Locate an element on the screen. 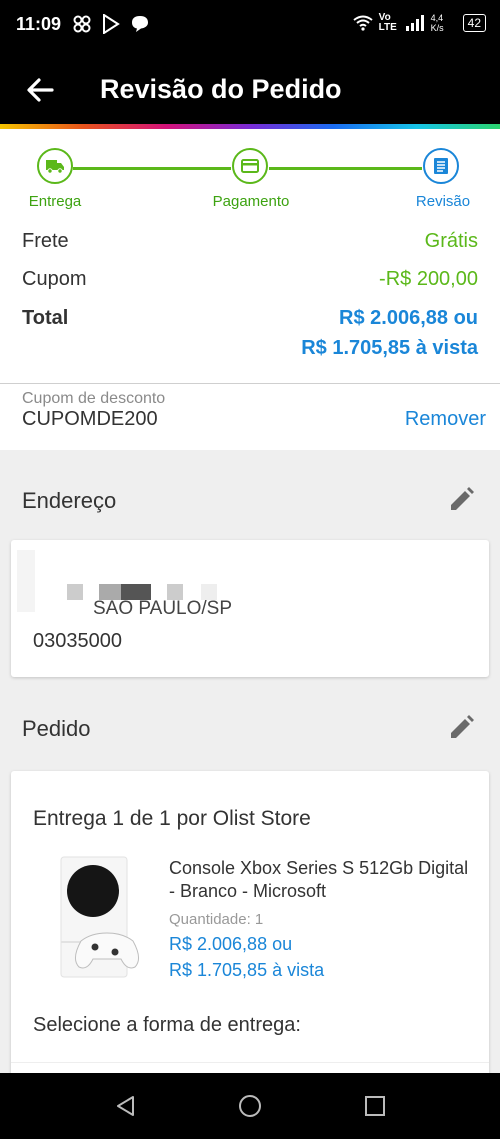  signal-icon is located at coordinates (414, 23).